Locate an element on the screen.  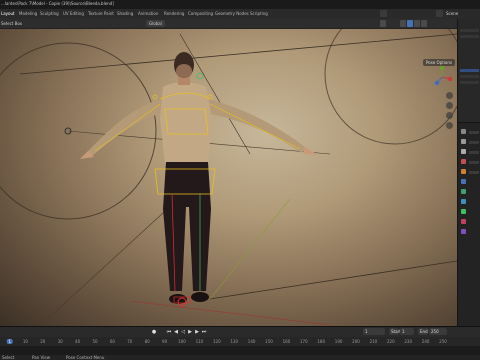
frame-tick-label: 220 is located at coordinates (390, 341).